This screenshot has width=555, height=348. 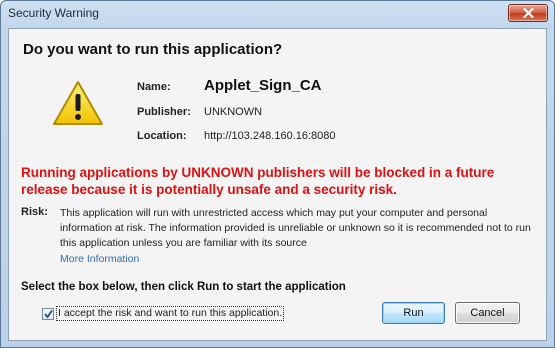 I want to click on publisher-value: UNKNOWN, so click(x=233, y=112).